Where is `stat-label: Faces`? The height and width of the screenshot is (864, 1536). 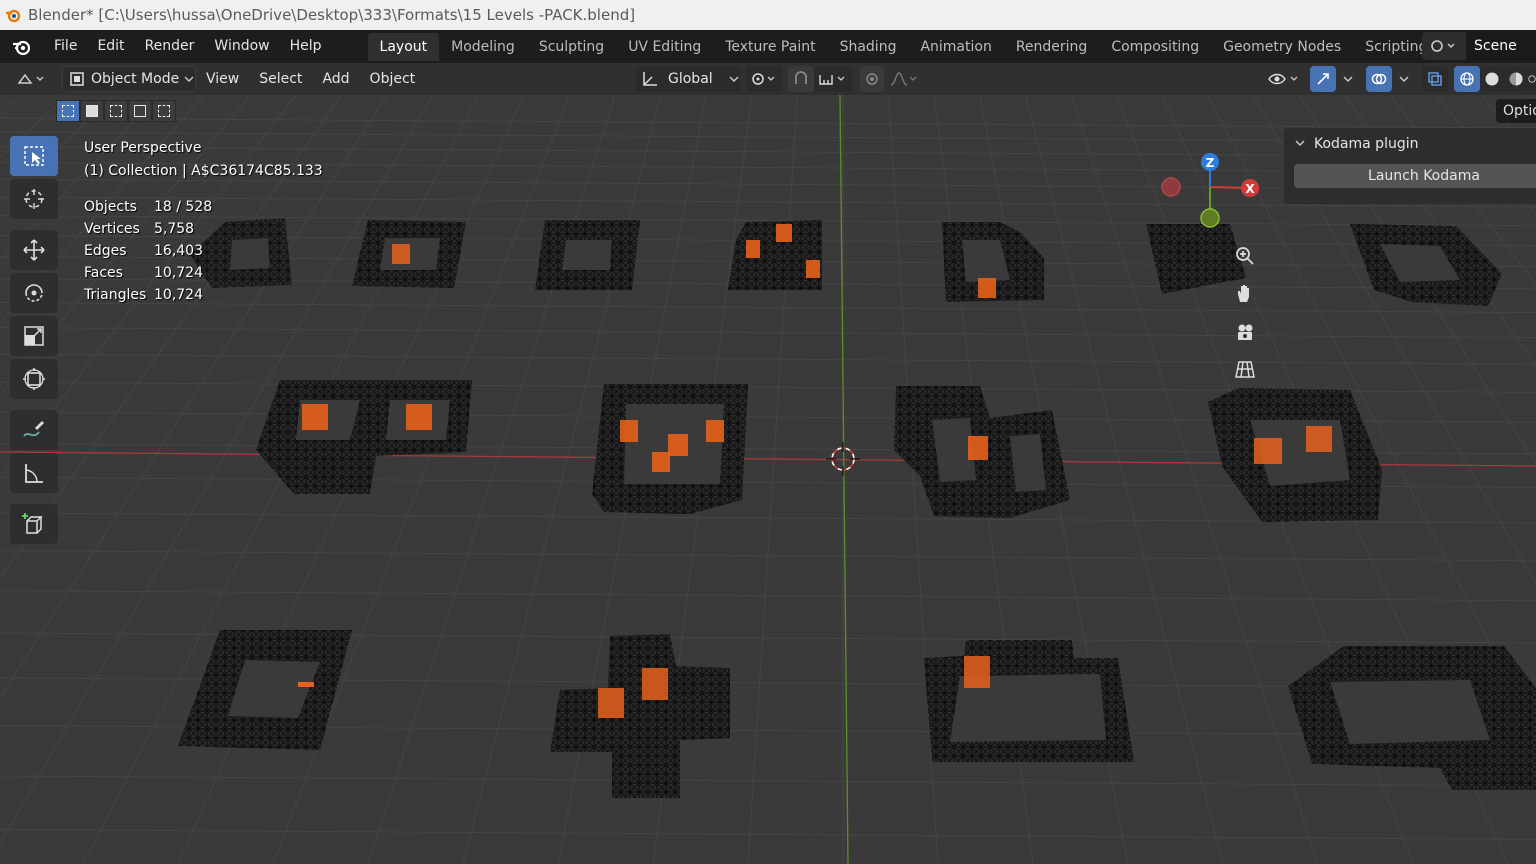 stat-label: Faces is located at coordinates (103, 273).